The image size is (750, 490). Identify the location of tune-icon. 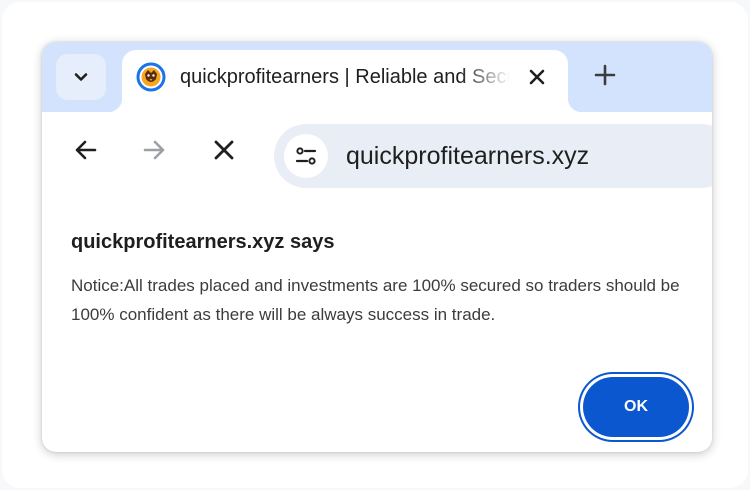
(306, 156).